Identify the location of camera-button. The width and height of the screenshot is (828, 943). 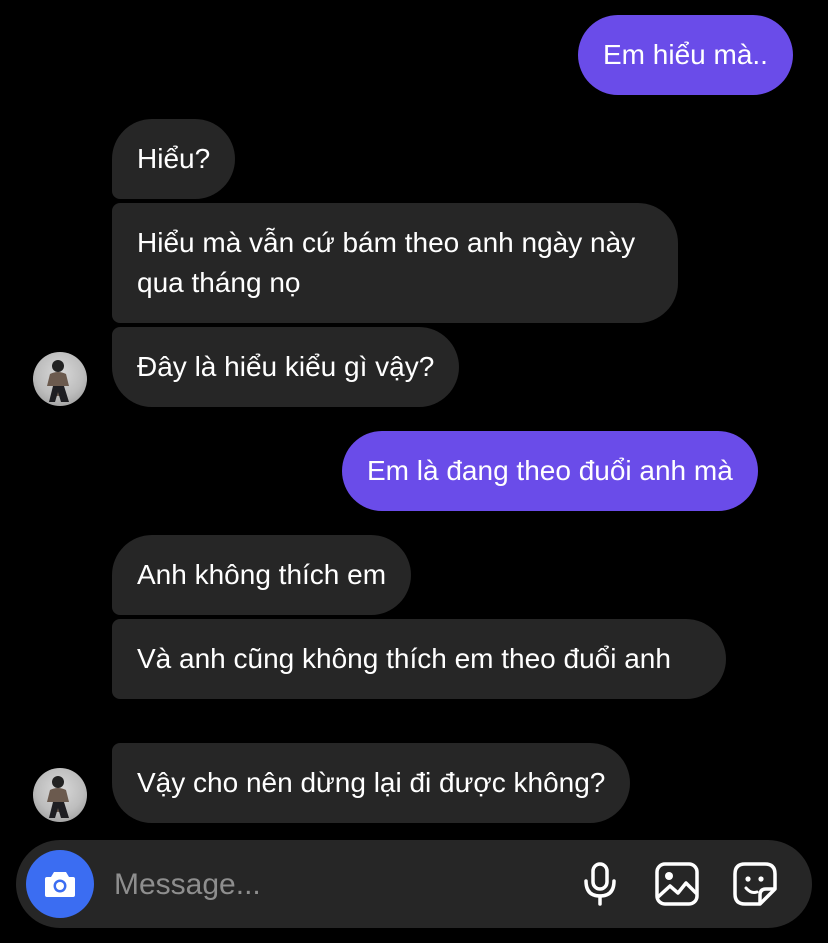
(60, 884).